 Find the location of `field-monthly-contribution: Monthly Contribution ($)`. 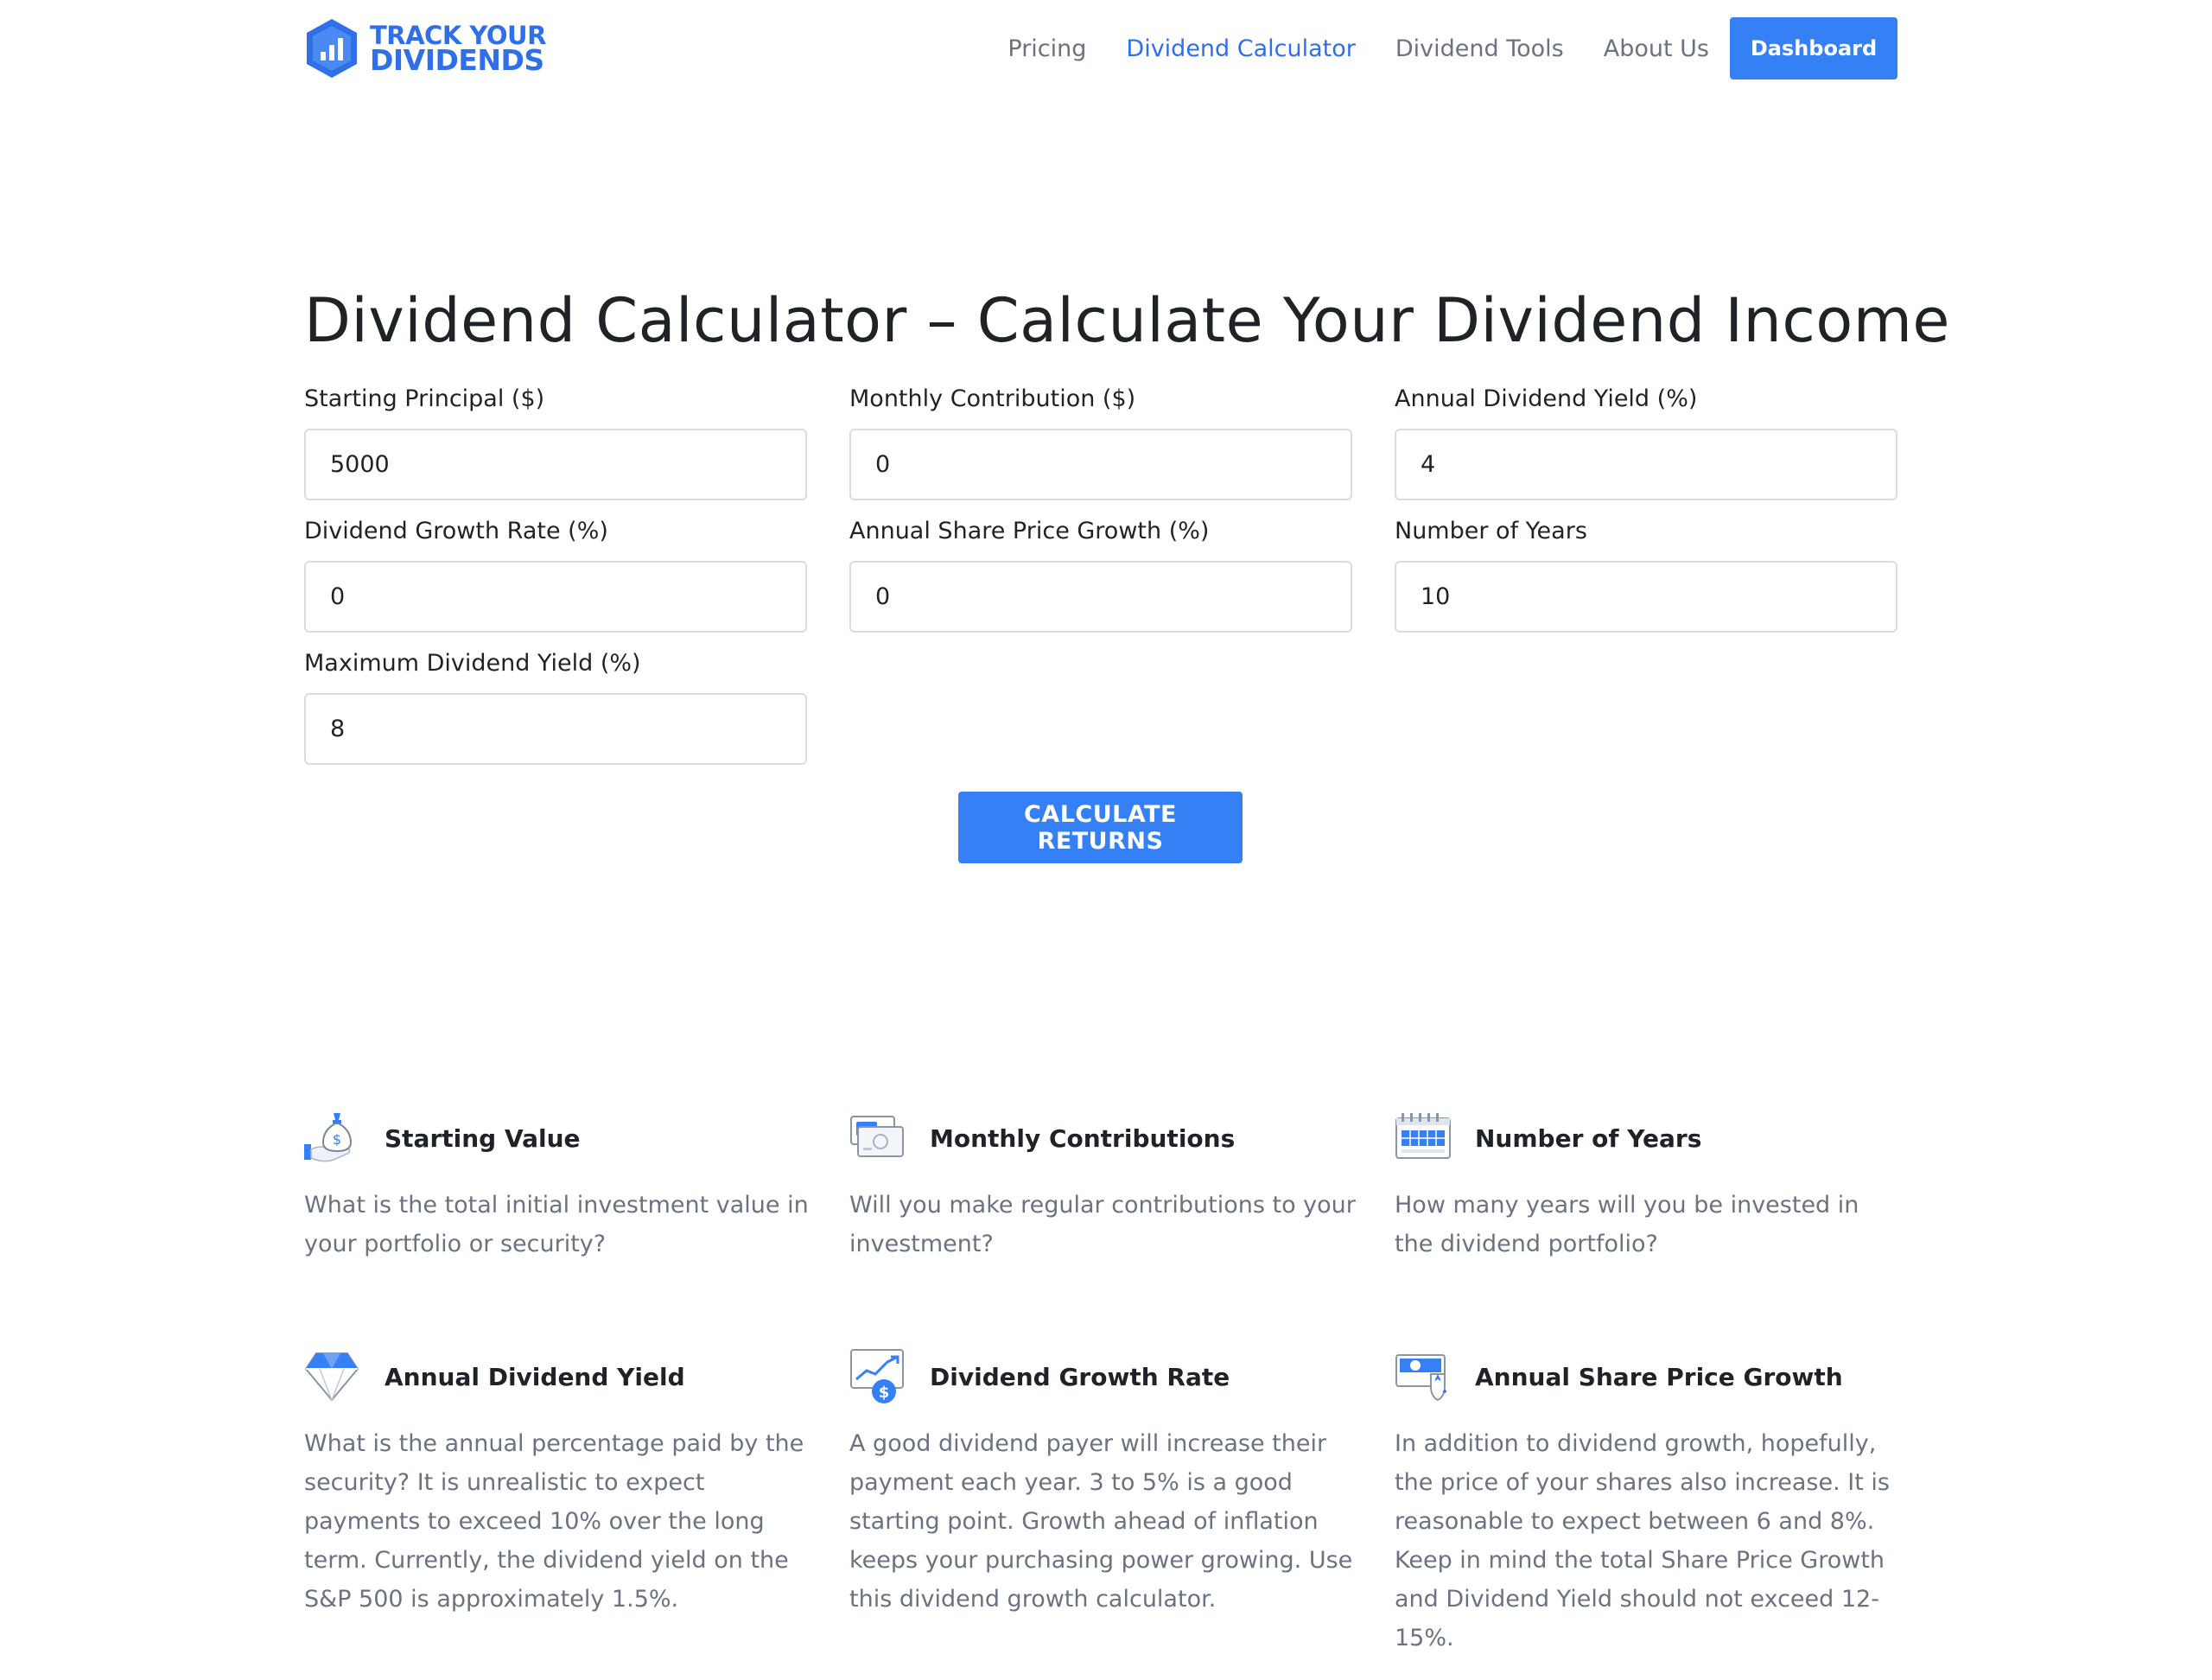

field-monthly-contribution: Monthly Contribution ($) is located at coordinates (1100, 441).